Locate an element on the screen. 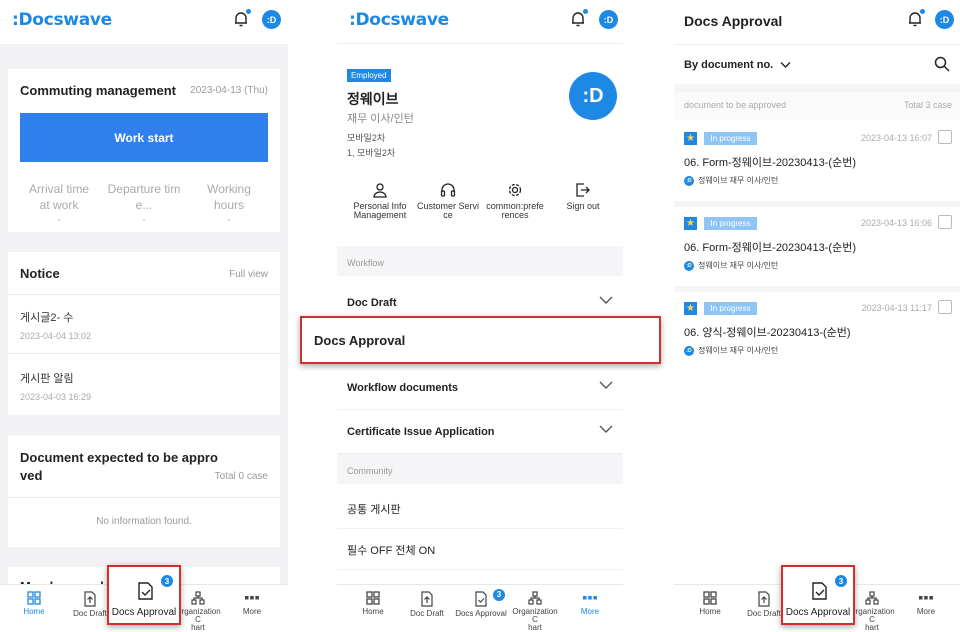 Image resolution: width=960 pixels, height=632 pixels. working-hours-stat: Working hours - is located at coordinates (229, 204).